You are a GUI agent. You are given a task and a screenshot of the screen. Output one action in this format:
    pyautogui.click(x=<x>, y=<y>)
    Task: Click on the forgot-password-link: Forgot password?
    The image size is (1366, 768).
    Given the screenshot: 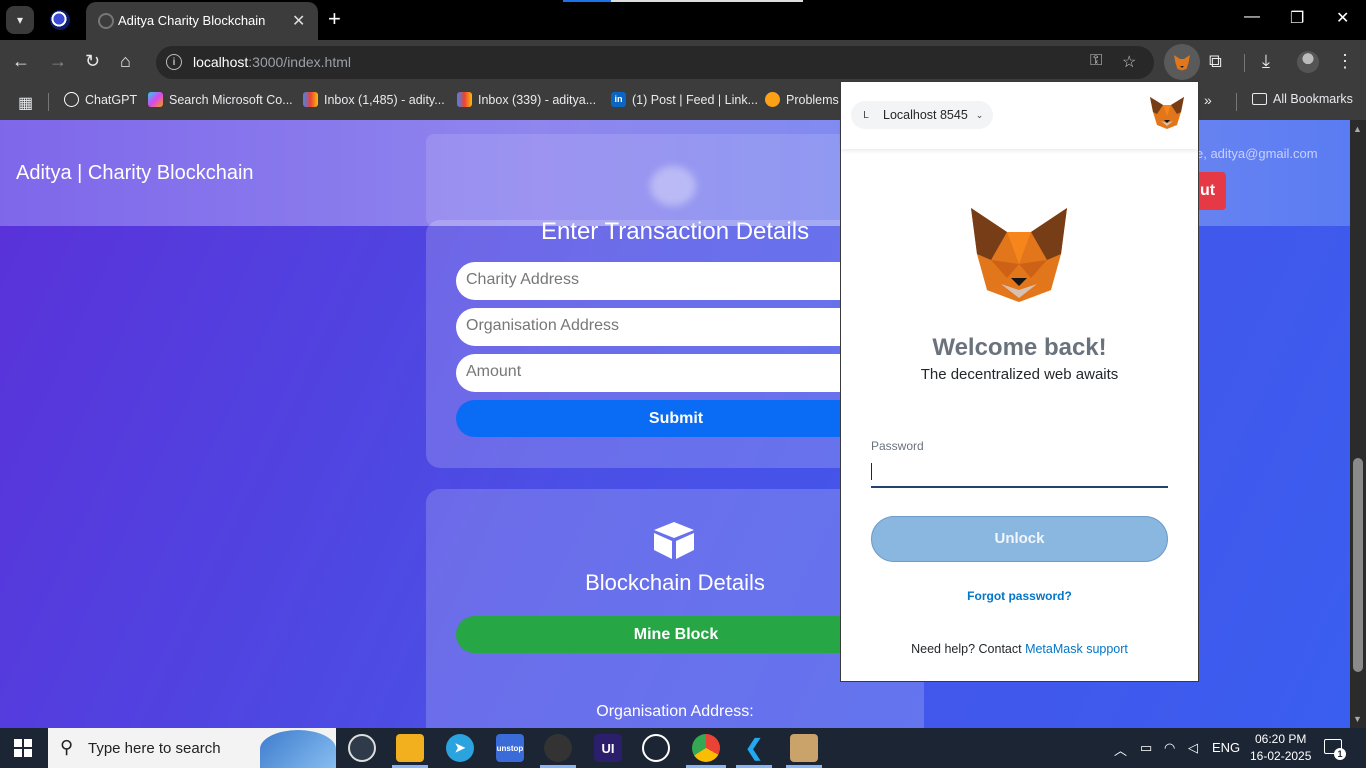 What is the action you would take?
    pyautogui.click(x=1019, y=596)
    